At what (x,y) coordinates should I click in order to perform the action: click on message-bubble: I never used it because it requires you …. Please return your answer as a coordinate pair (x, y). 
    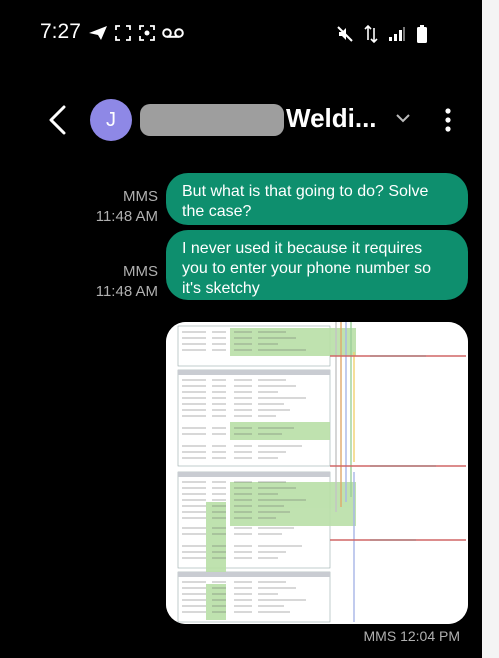
    Looking at the image, I should click on (317, 265).